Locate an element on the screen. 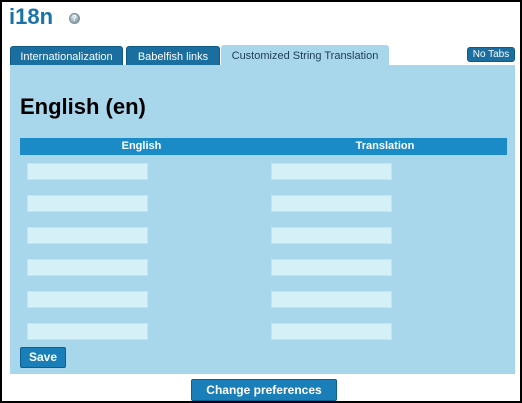 The width and height of the screenshot is (522, 403). save-button: Save is located at coordinates (43, 357).